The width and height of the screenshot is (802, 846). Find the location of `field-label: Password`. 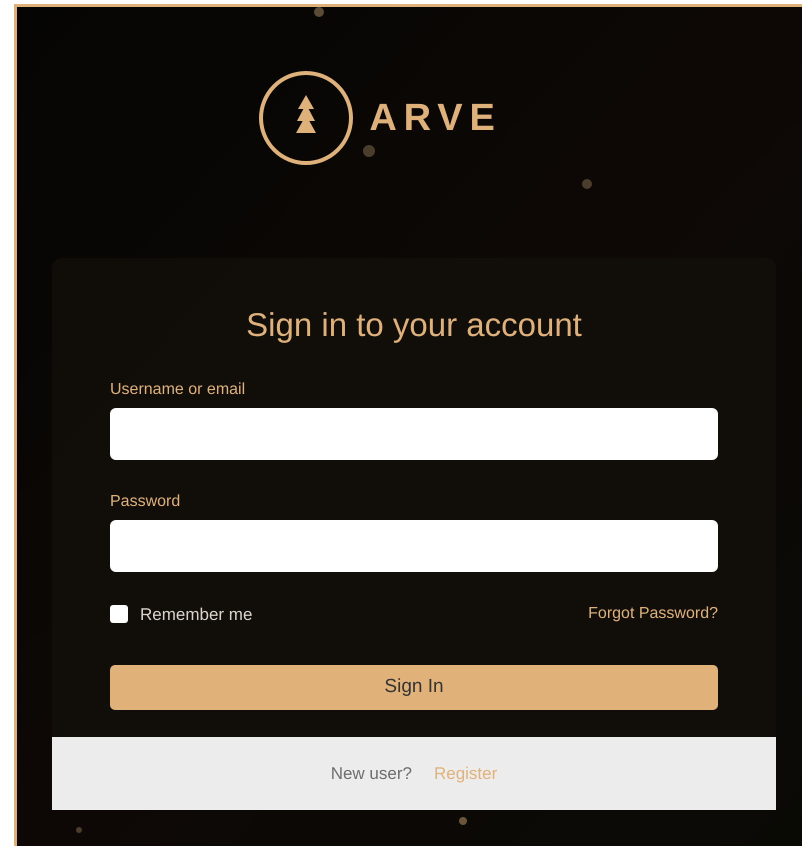

field-label: Password is located at coordinates (146, 502).